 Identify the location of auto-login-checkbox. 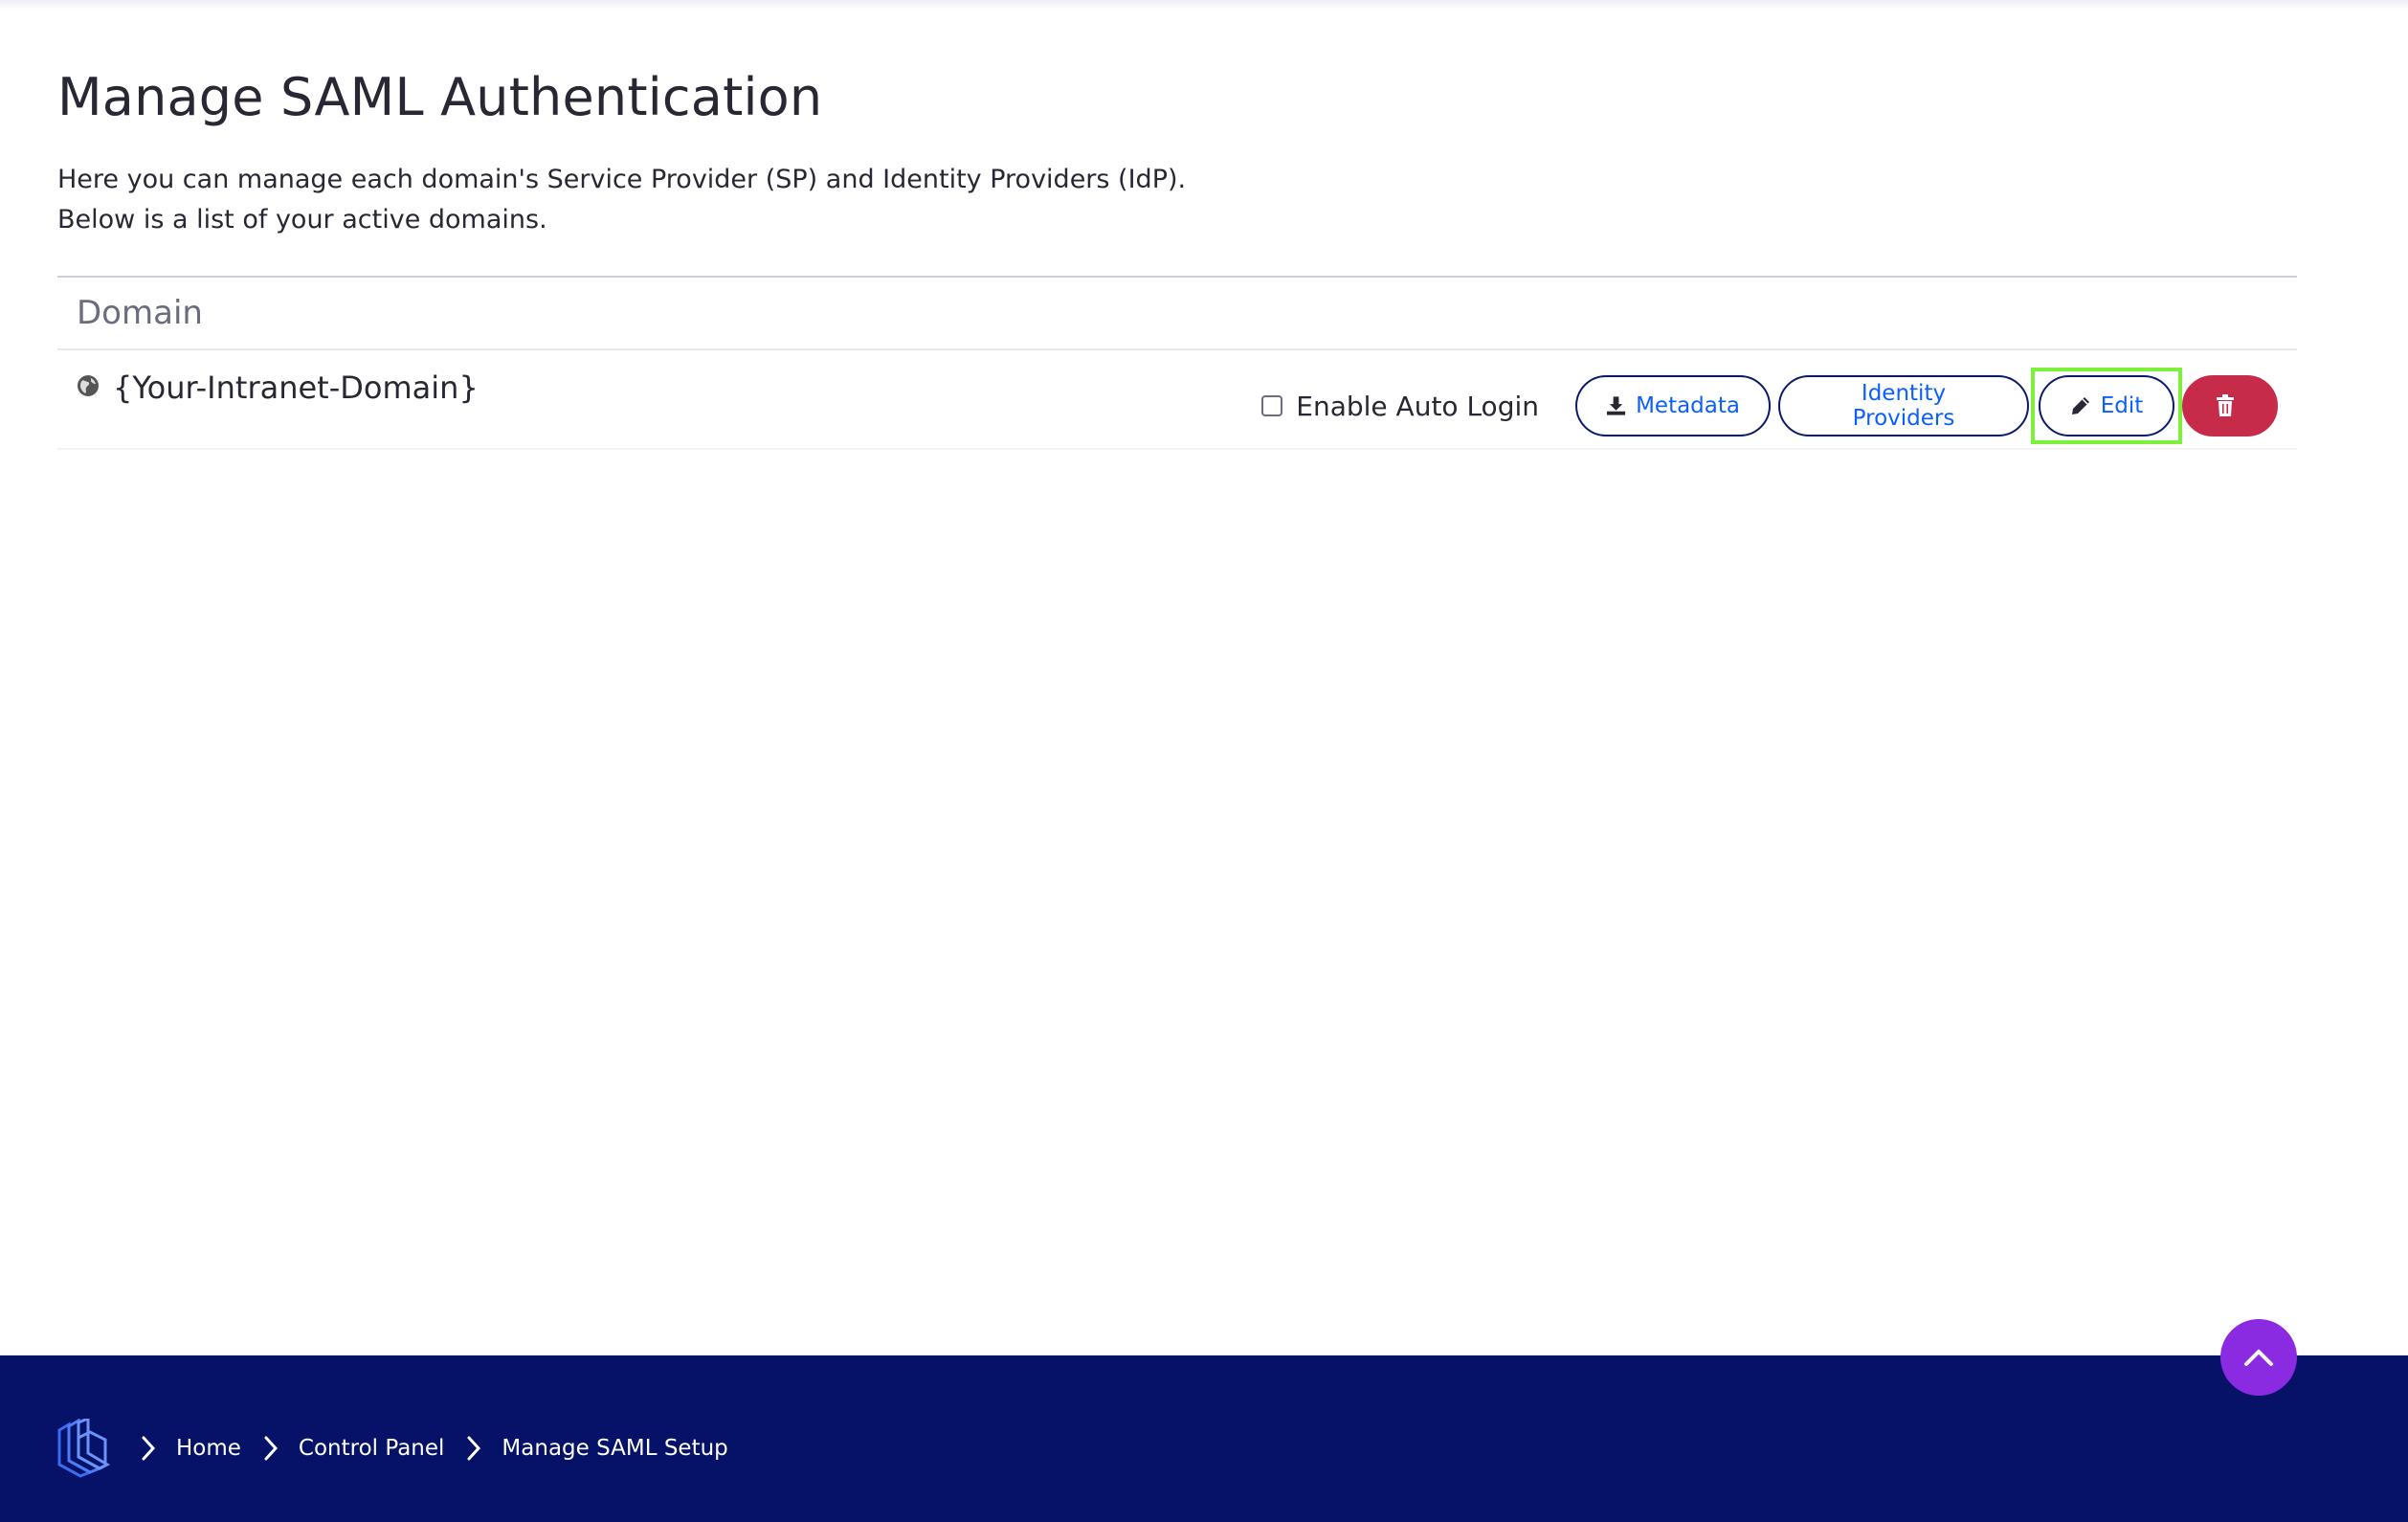
(1272, 405).